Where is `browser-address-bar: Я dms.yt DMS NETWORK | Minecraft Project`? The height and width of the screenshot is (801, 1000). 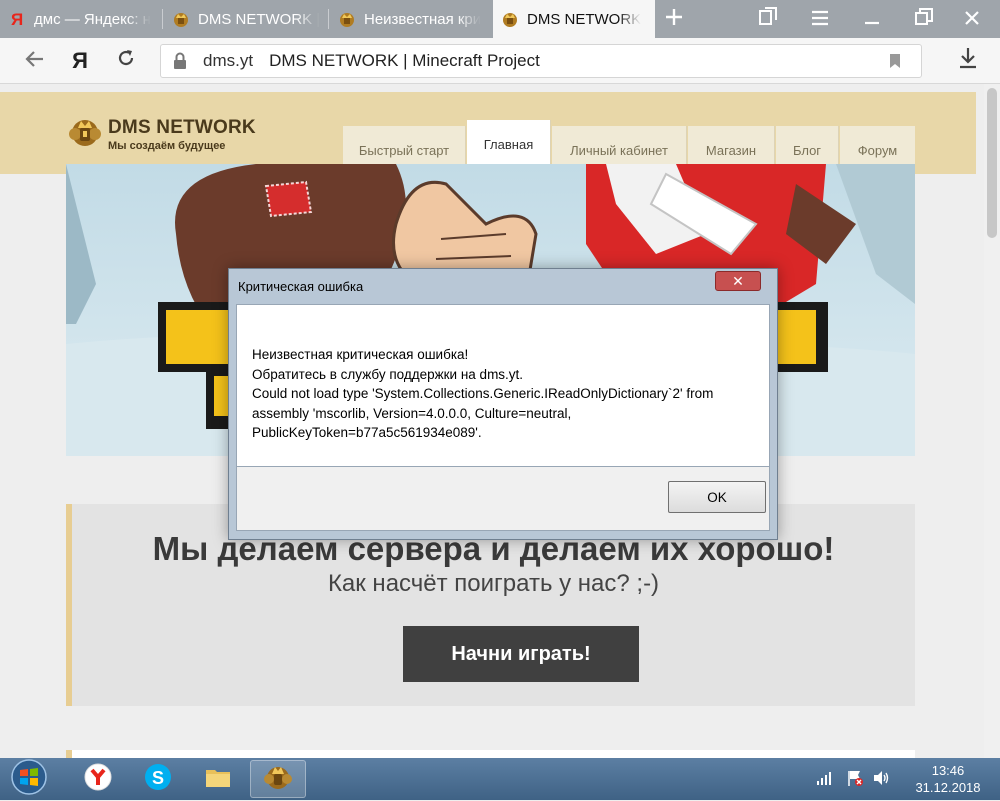 browser-address-bar: Я dms.yt DMS NETWORK | Minecraft Project is located at coordinates (500, 61).